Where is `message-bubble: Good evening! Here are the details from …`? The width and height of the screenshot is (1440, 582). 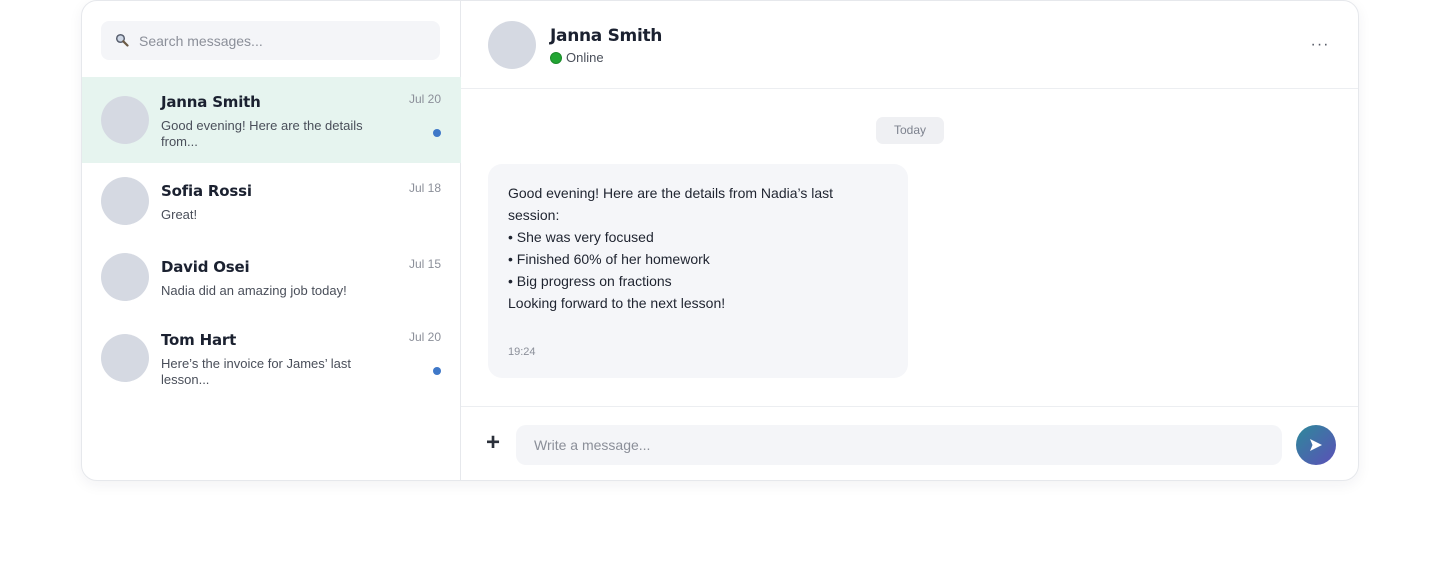
message-bubble: Good evening! Here are the details from … is located at coordinates (698, 271).